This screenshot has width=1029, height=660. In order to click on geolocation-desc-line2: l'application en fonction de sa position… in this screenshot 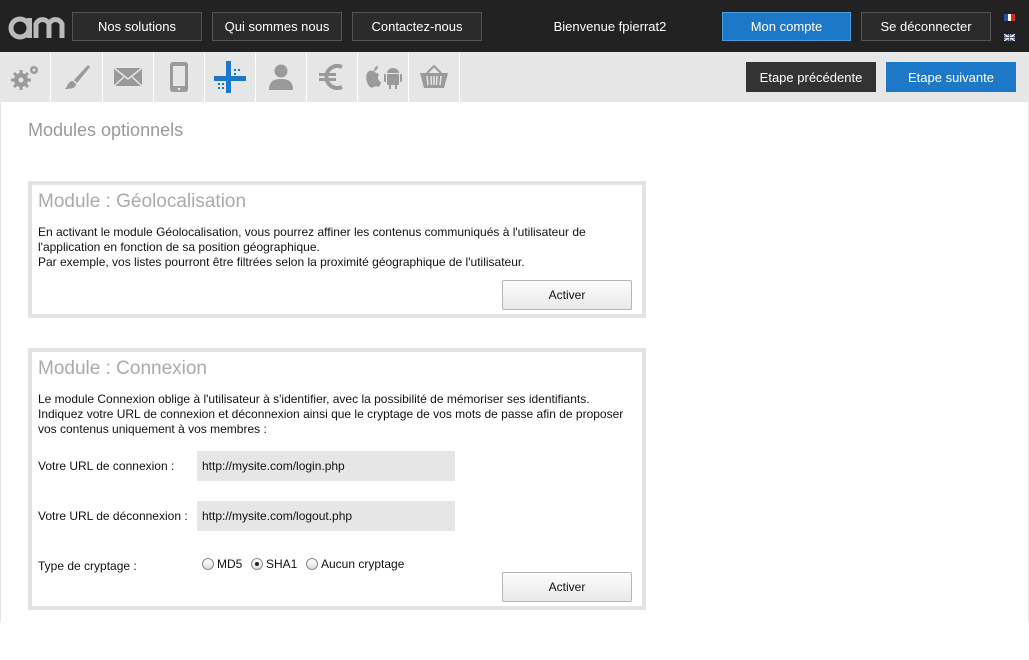, I will do `click(179, 247)`.